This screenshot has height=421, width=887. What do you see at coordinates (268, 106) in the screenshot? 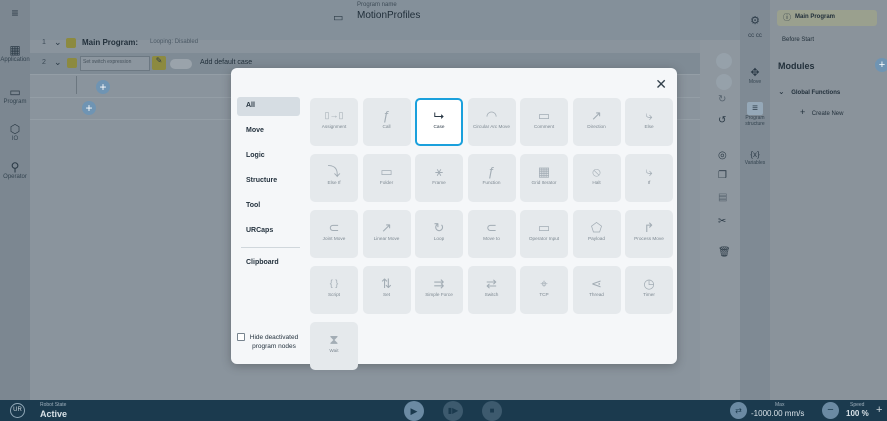
I see `category-all: All` at bounding box center [268, 106].